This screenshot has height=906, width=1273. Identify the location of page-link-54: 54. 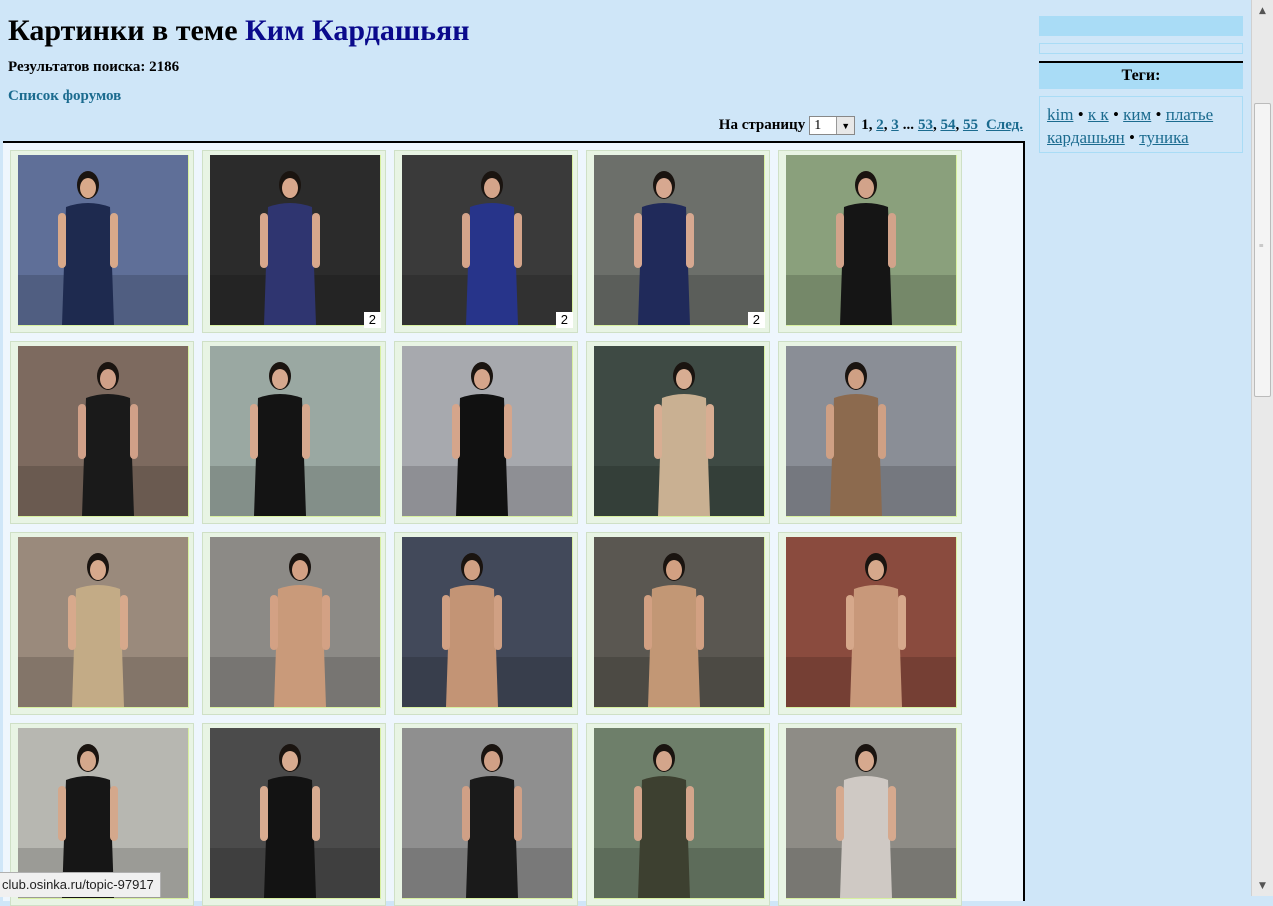
(947, 125).